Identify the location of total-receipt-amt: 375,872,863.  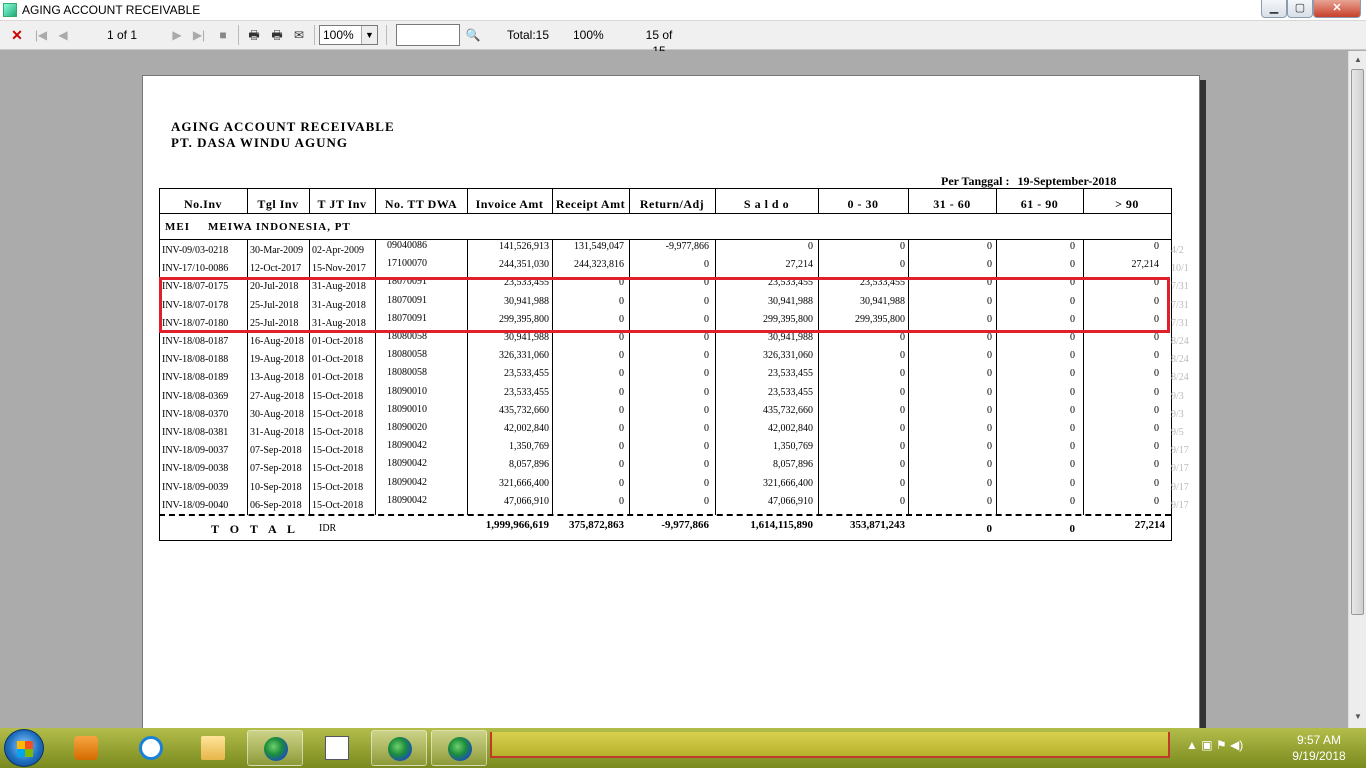
(596, 525).